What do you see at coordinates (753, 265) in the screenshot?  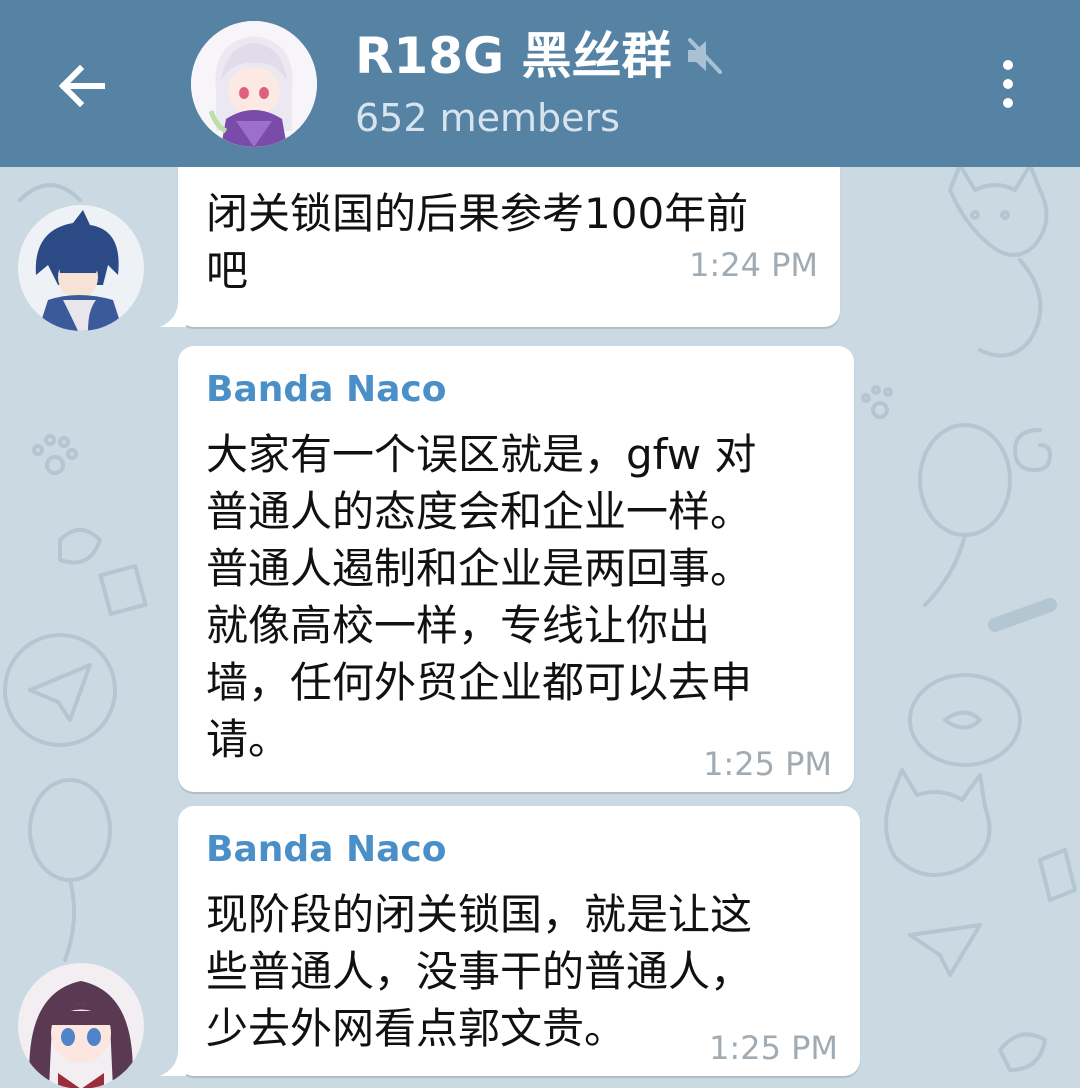 I see `message-time: 1:24 PM` at bounding box center [753, 265].